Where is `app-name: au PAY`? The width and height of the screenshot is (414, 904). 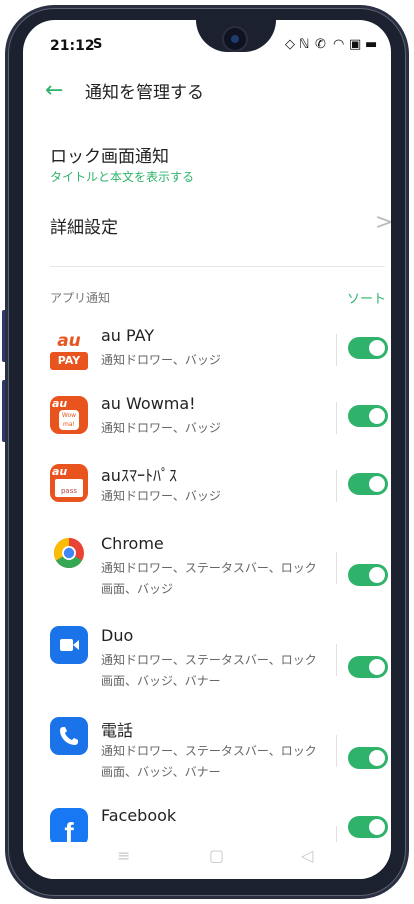 app-name: au PAY is located at coordinates (128, 335).